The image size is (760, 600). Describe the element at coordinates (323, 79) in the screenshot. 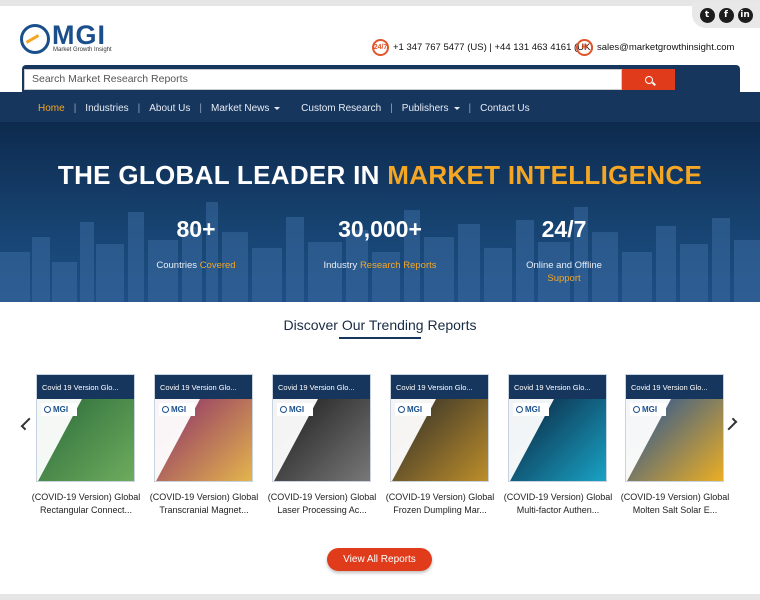

I see `search-input: Search Market Research Reports` at that location.